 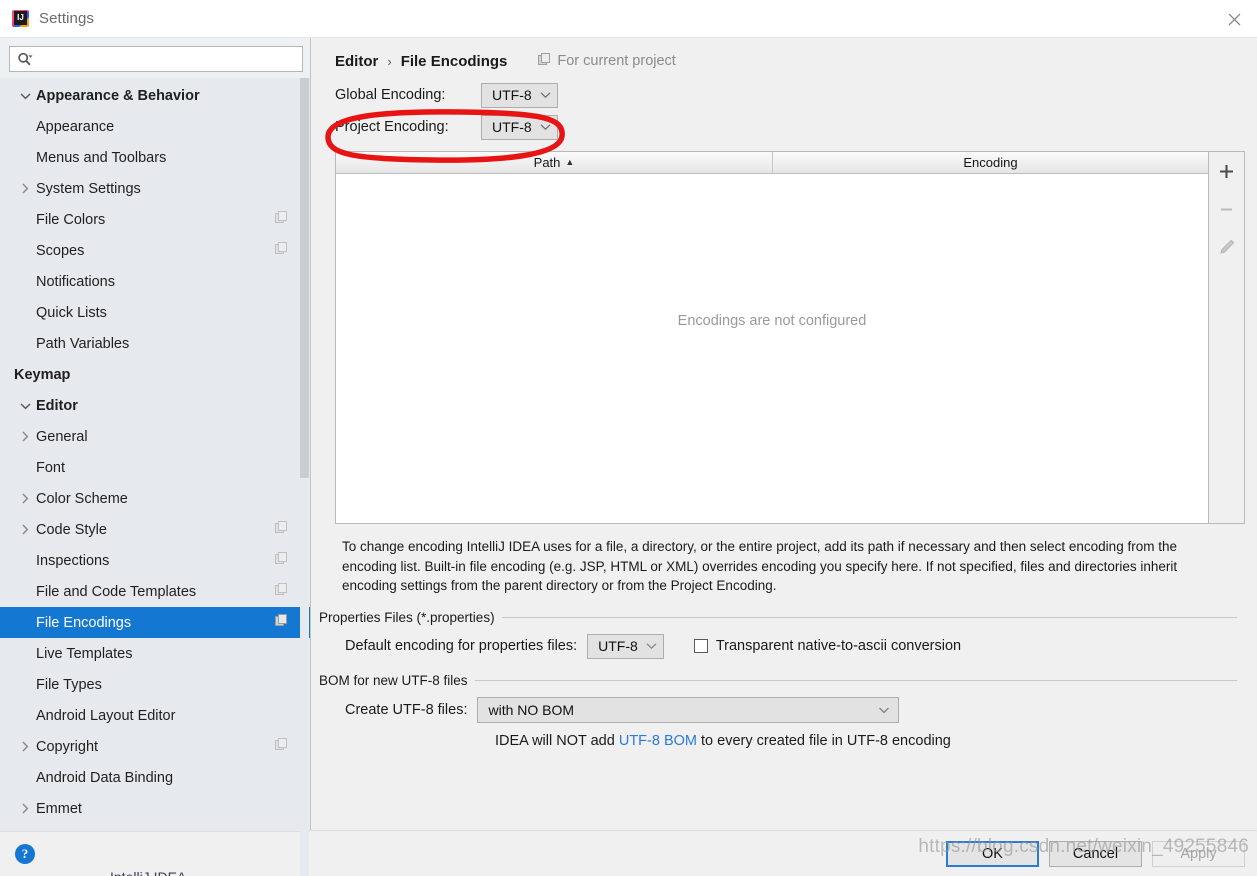 I want to click on ok-button: OK, so click(x=992, y=853).